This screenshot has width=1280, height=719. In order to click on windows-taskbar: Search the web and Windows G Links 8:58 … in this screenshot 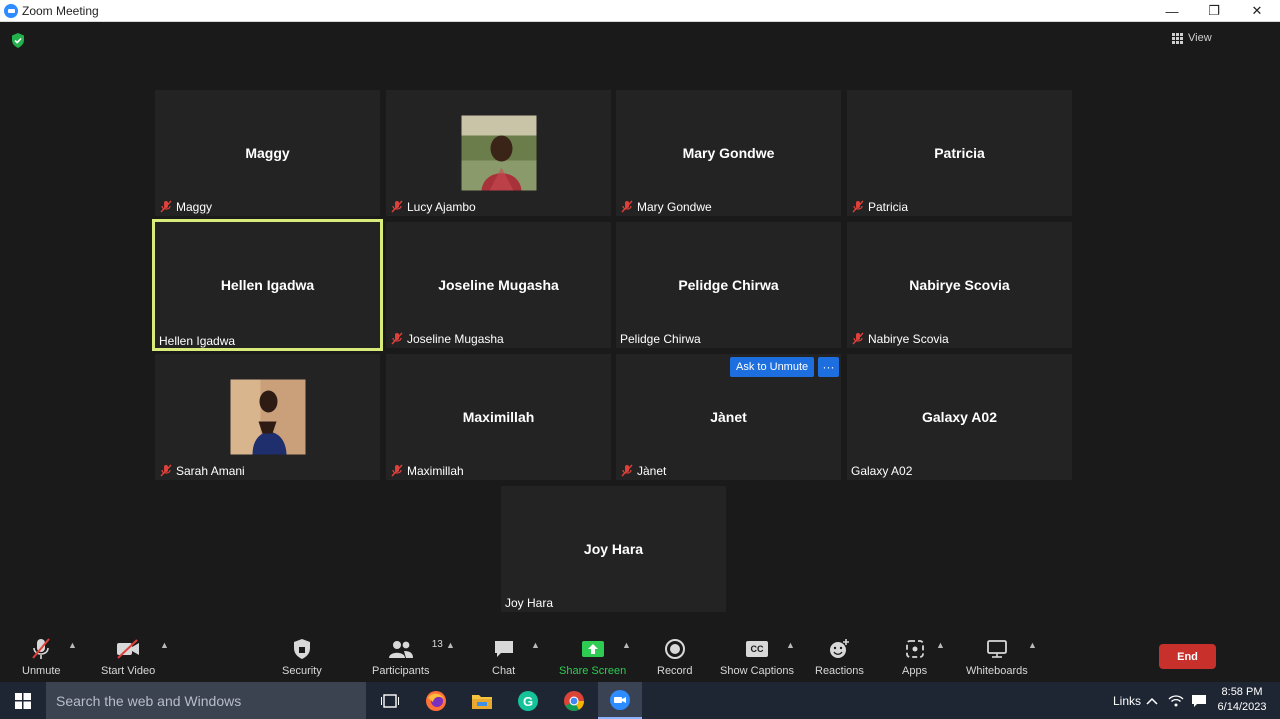, I will do `click(640, 700)`.